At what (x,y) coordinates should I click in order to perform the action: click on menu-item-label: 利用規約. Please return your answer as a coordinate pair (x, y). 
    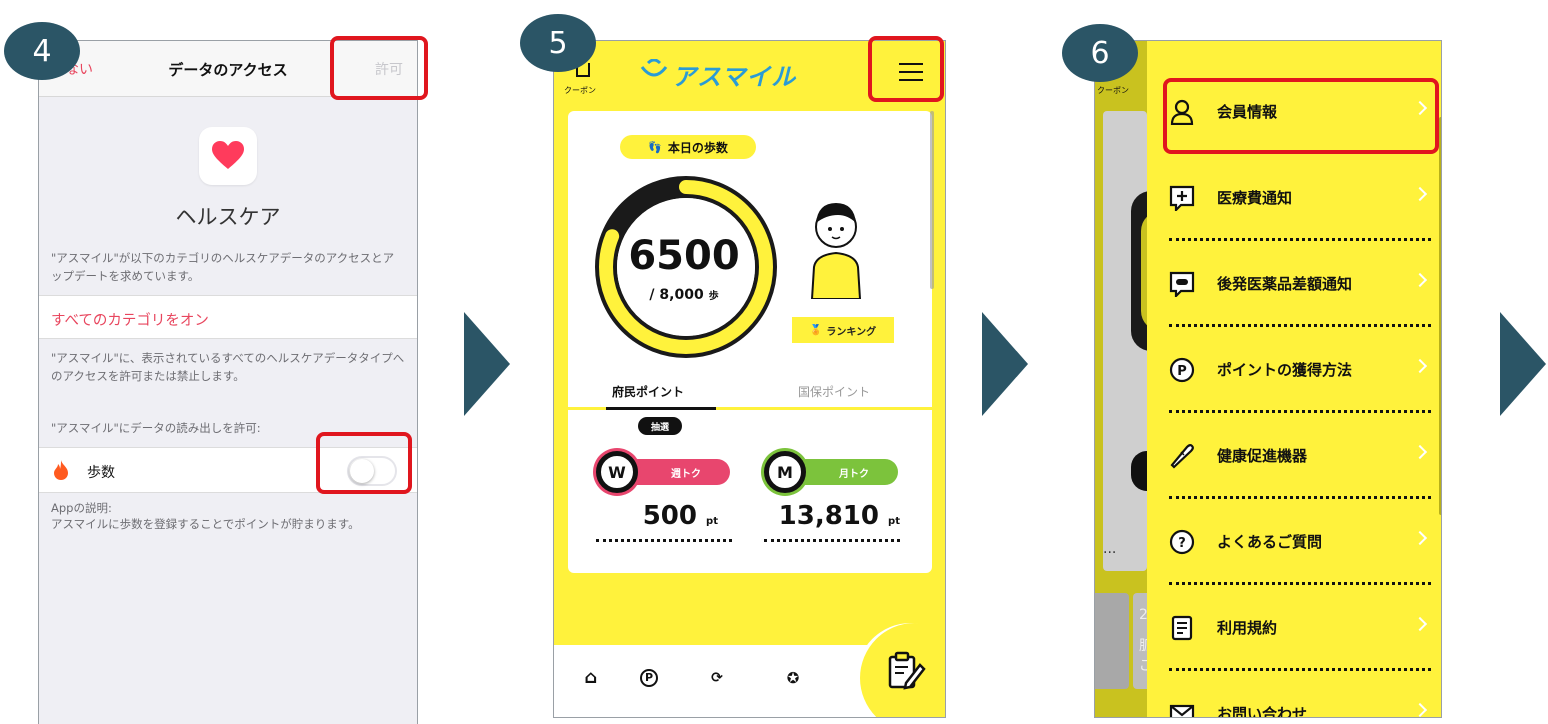
    Looking at the image, I should click on (1247, 628).